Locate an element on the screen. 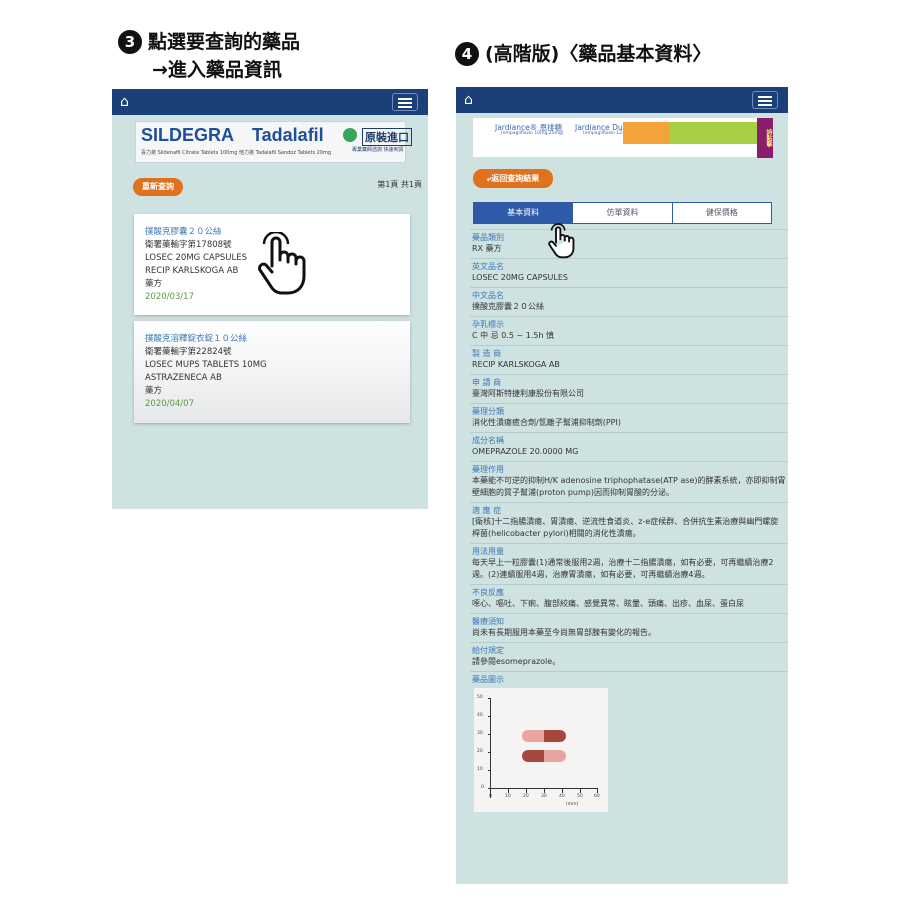  field-value: RX 藥方 is located at coordinates (487, 248).